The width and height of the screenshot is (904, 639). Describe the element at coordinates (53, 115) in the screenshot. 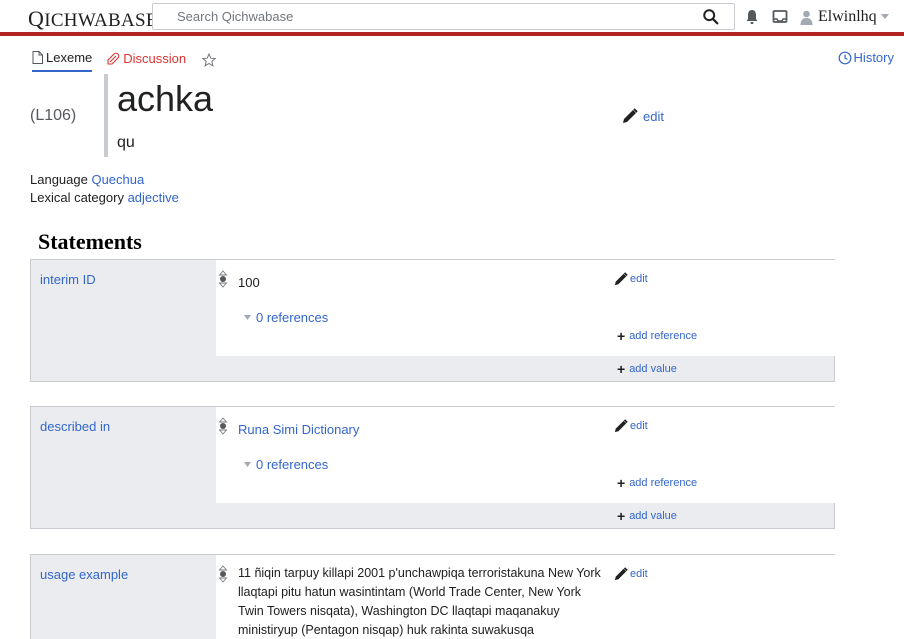

I see `lexeme-id: (L106)` at that location.